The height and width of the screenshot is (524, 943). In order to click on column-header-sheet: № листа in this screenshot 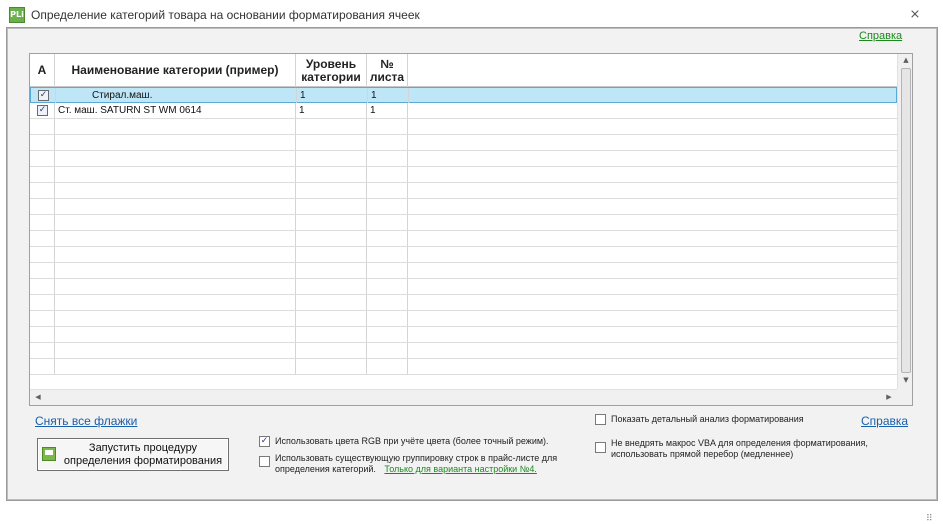, I will do `click(387, 70)`.